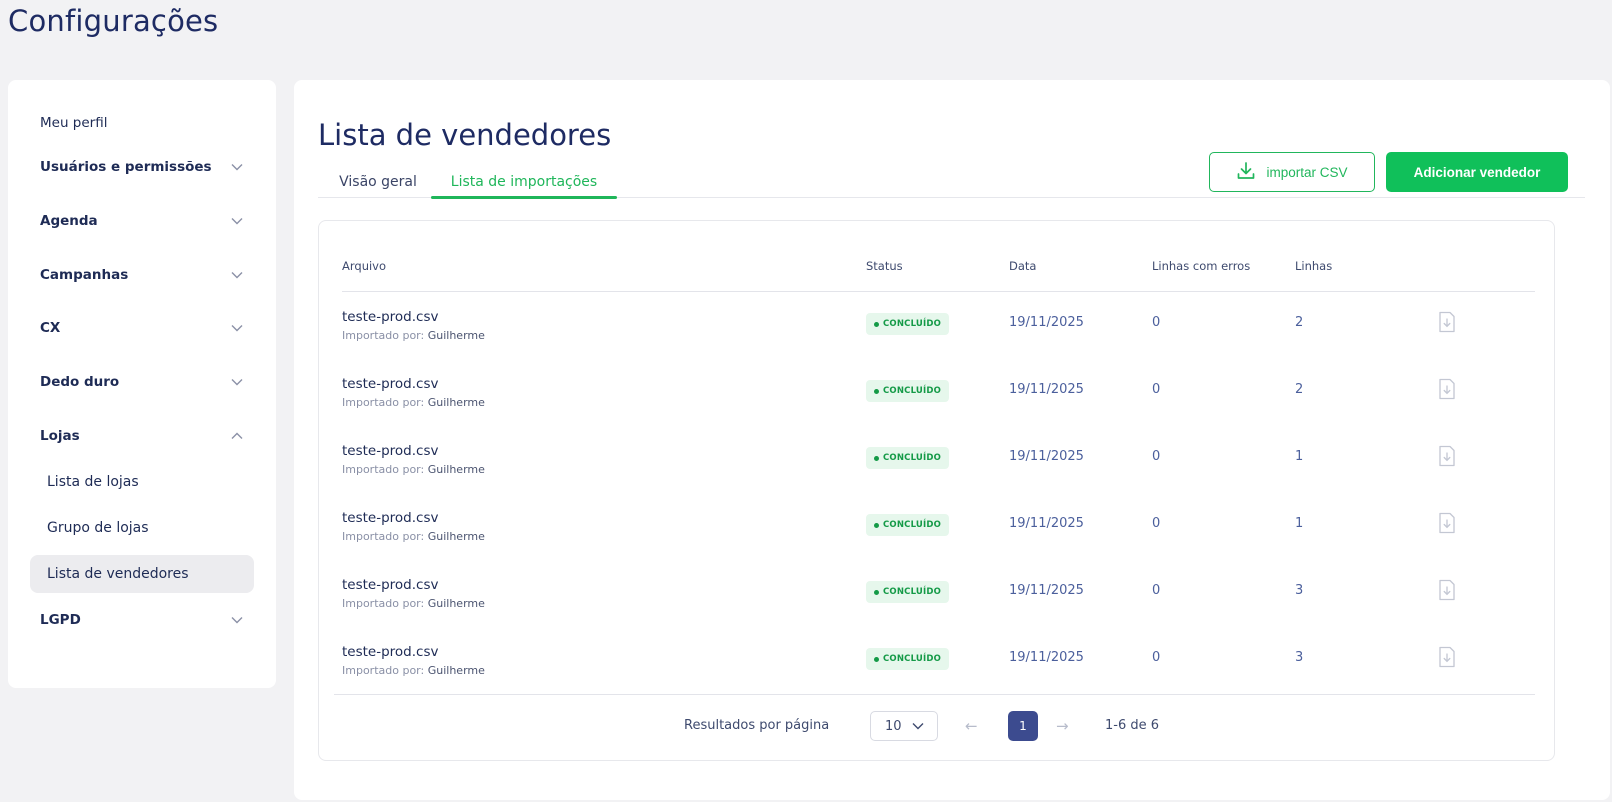 This screenshot has width=1612, height=802. I want to click on import-csv-button: importar CSV, so click(1292, 172).